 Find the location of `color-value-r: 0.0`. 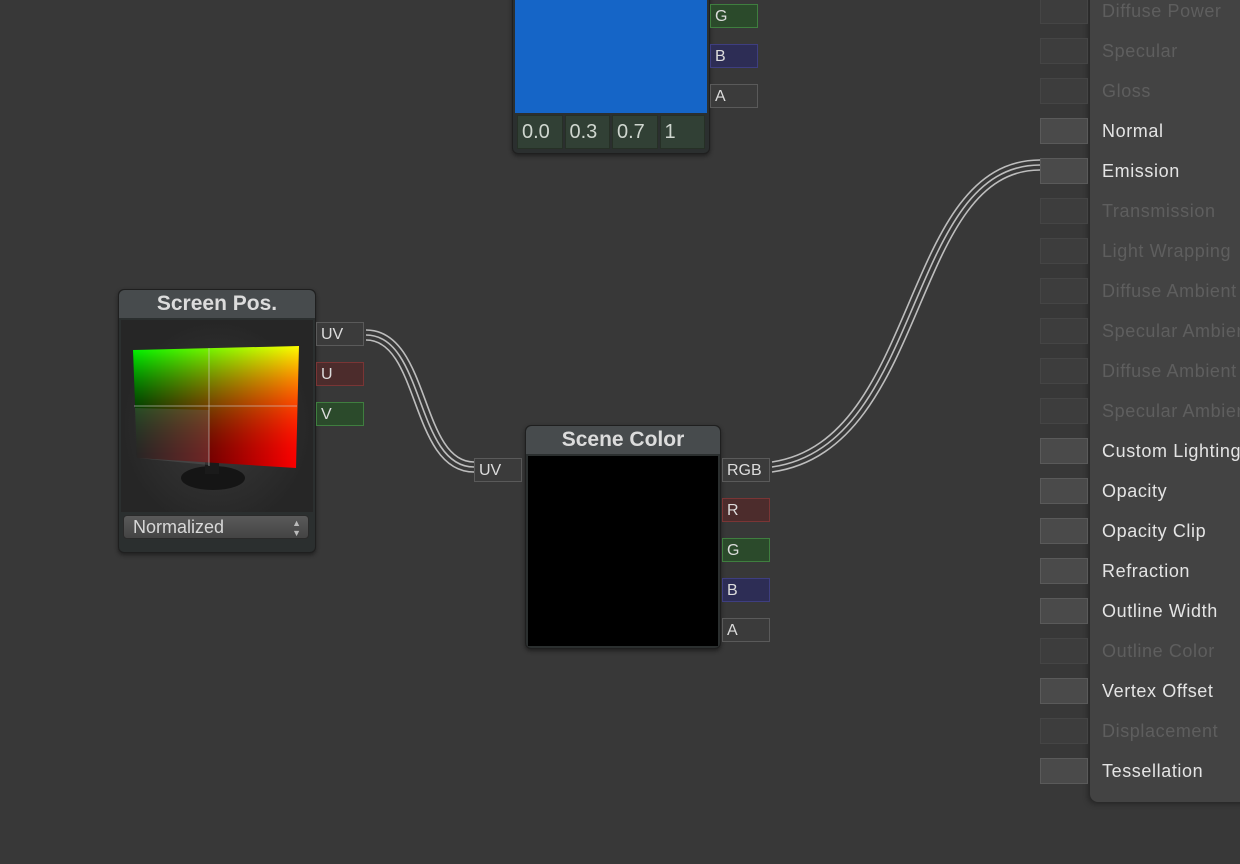

color-value-r: 0.0 is located at coordinates (540, 132).